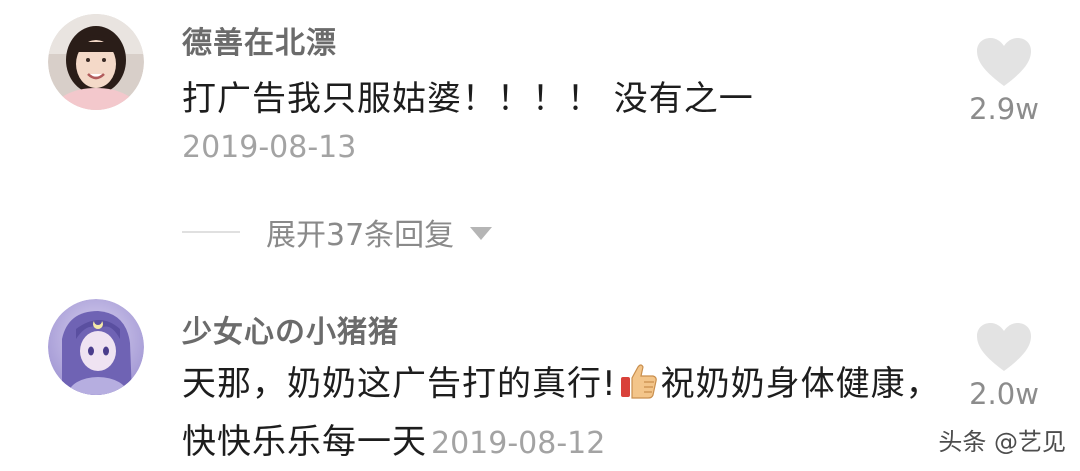  What do you see at coordinates (481, 233) in the screenshot?
I see `chevron-down-icon` at bounding box center [481, 233].